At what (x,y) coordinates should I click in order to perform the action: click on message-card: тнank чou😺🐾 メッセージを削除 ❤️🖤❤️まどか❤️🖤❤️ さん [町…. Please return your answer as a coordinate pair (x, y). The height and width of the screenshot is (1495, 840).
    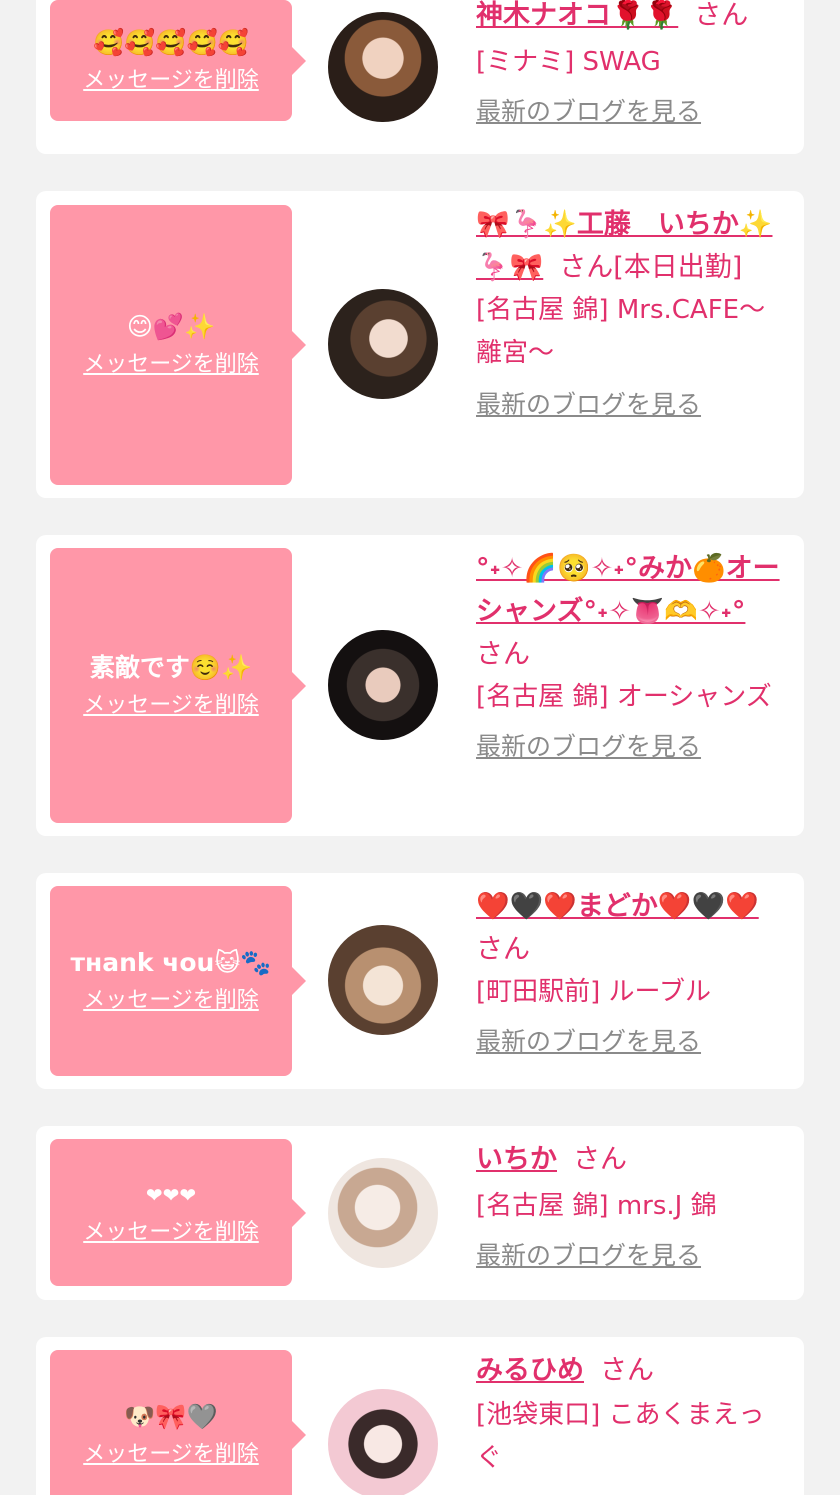
    Looking at the image, I should click on (420, 981).